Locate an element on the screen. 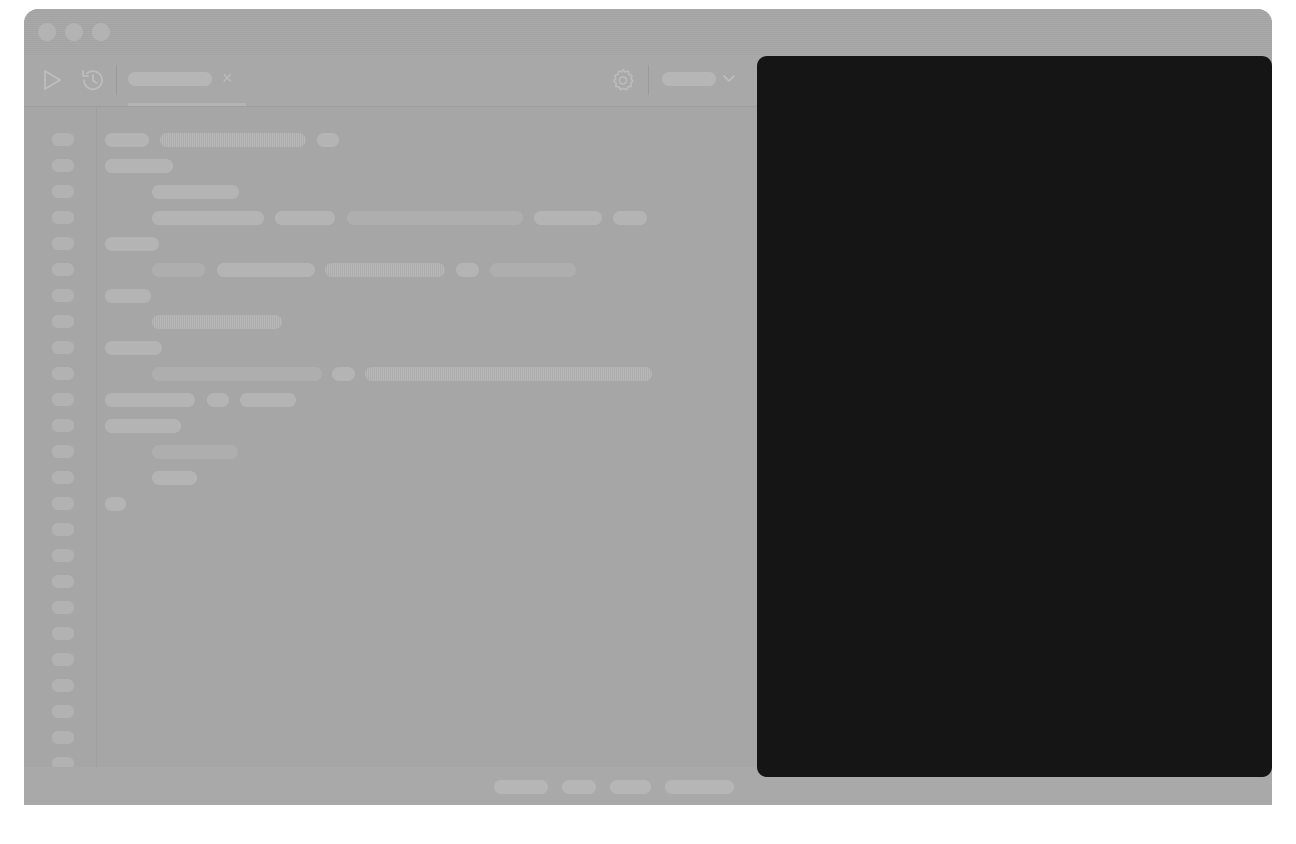  line-number-gutter is located at coordinates (60, 451).